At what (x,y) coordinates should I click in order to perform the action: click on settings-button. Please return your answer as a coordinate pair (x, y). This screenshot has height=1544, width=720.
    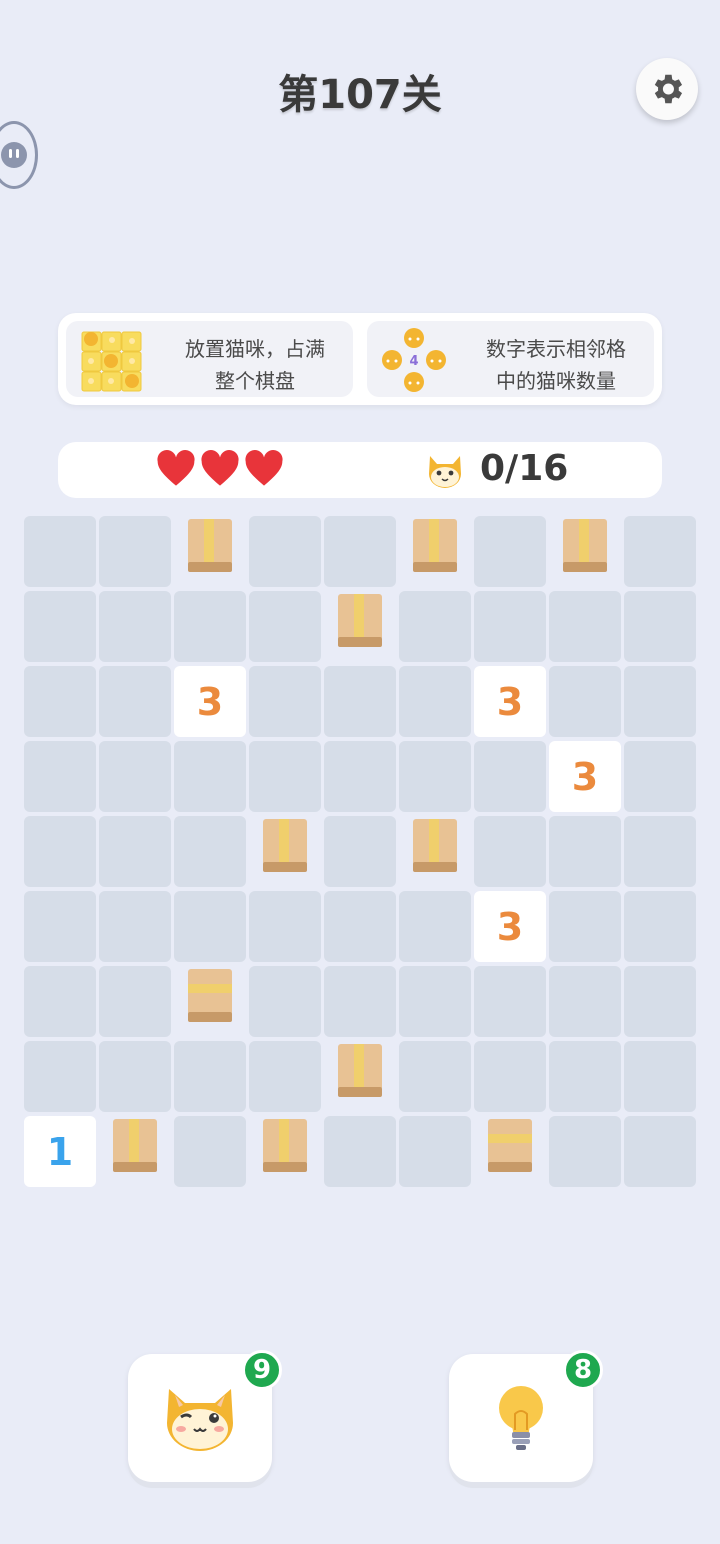
    Looking at the image, I should click on (667, 89).